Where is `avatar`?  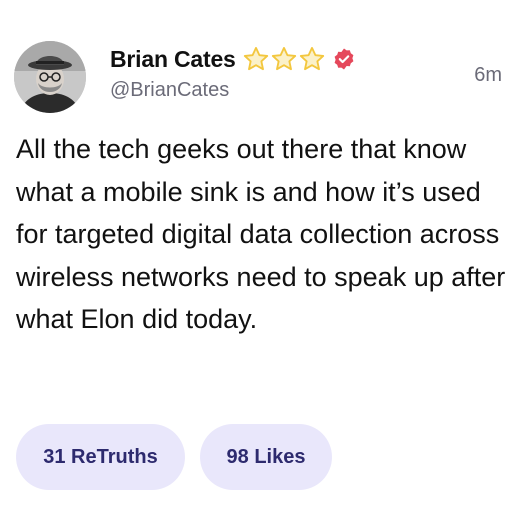 avatar is located at coordinates (50, 77).